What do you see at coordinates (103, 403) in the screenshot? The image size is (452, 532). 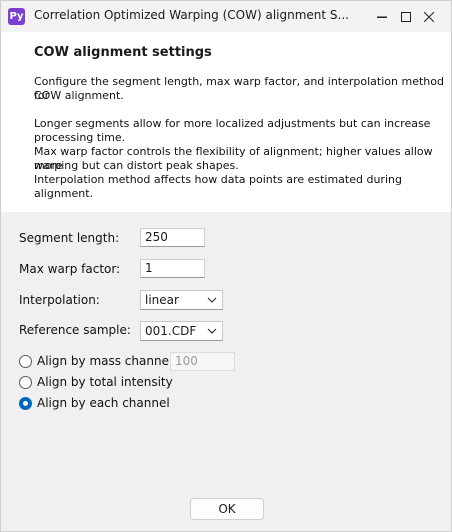 I see `align-each-label: Align by each channel` at bounding box center [103, 403].